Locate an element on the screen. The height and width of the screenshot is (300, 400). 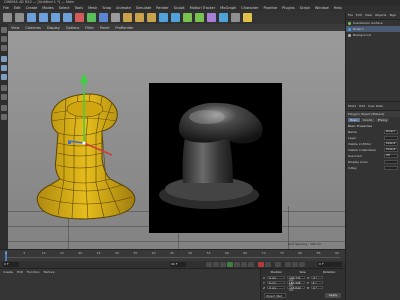
tab-phong: Phong is located at coordinates (382, 120).